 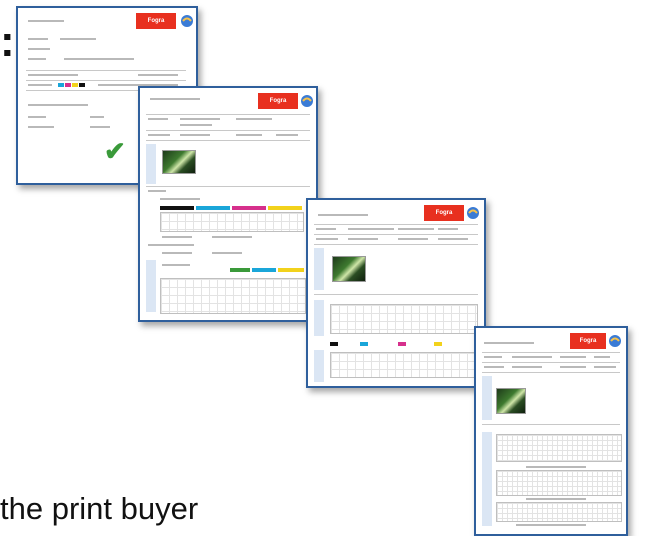 What do you see at coordinates (396, 293) in the screenshot?
I see `report-page-3: Fogra` at bounding box center [396, 293].